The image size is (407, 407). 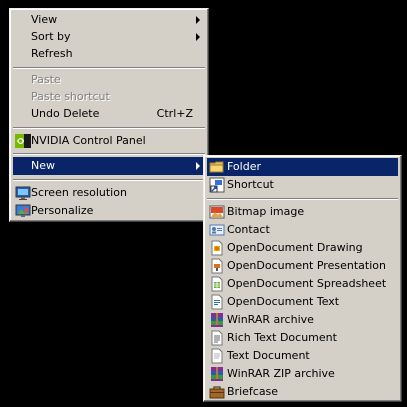 I want to click on bitmap-label: Bitmap image, so click(x=266, y=211).